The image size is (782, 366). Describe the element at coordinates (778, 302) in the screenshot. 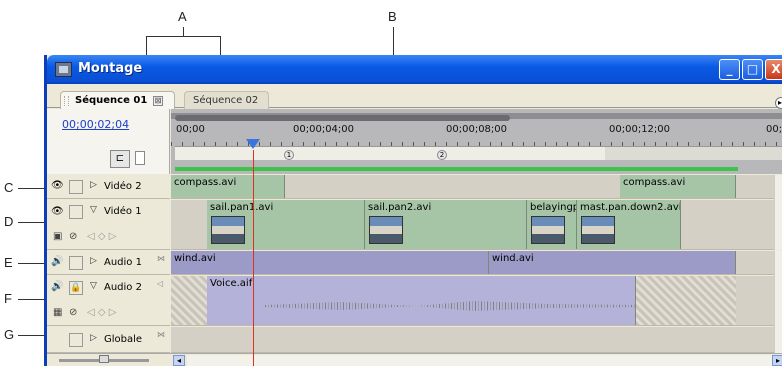

I see `audio-vertical-scrollbar` at that location.